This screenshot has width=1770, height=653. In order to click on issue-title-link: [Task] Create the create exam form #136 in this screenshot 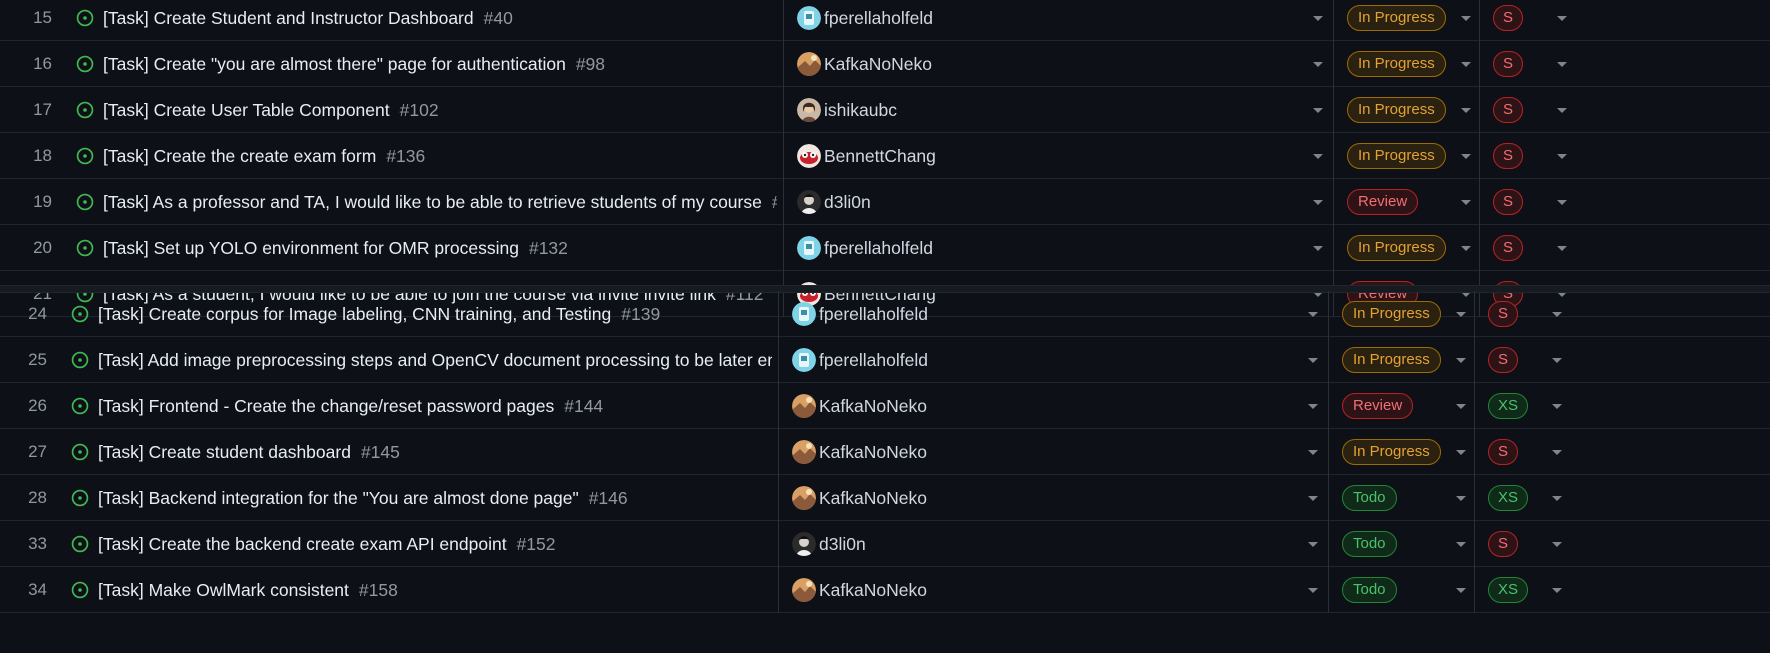, I will do `click(264, 156)`.